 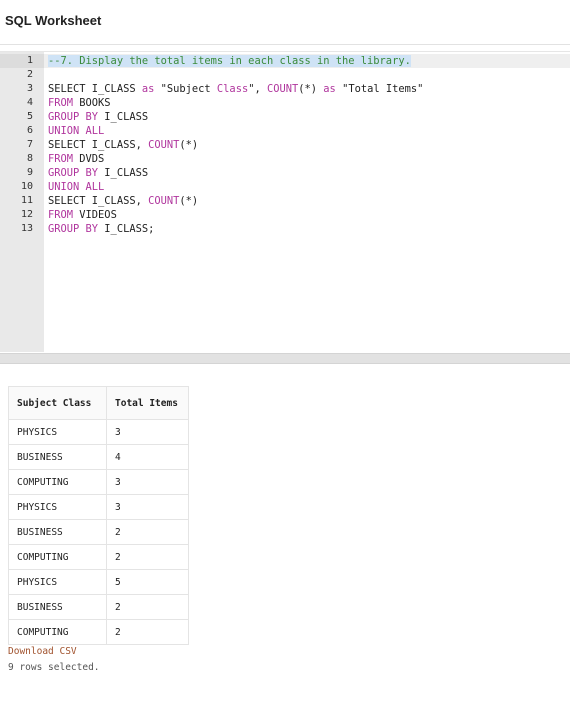 What do you see at coordinates (29, 102) in the screenshot?
I see `line-number: 4` at bounding box center [29, 102].